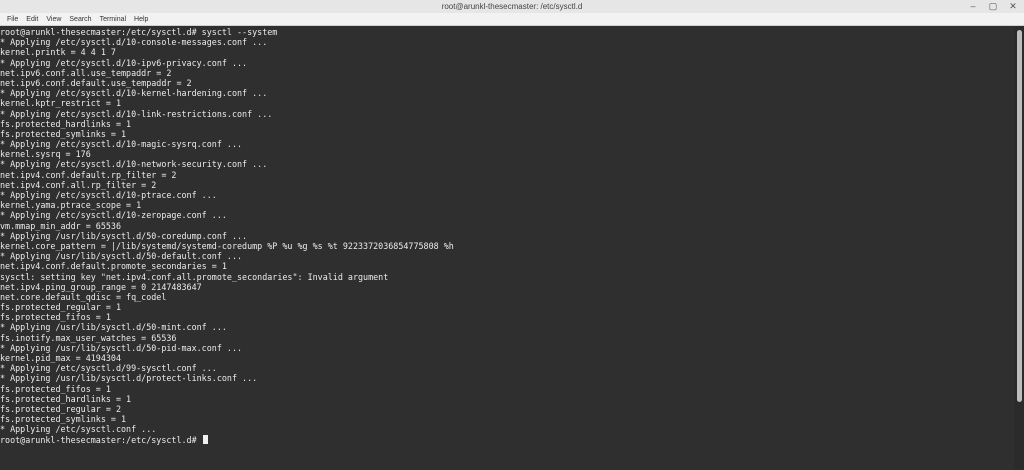 The width and height of the screenshot is (1024, 470). I want to click on menu-file: File, so click(12, 19).